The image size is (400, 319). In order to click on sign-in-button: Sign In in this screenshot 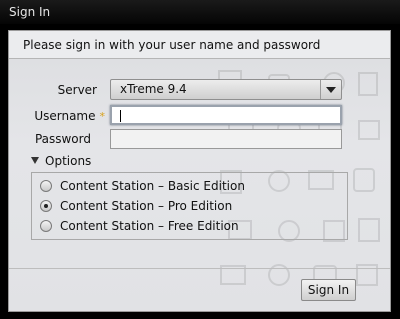, I will do `click(328, 290)`.